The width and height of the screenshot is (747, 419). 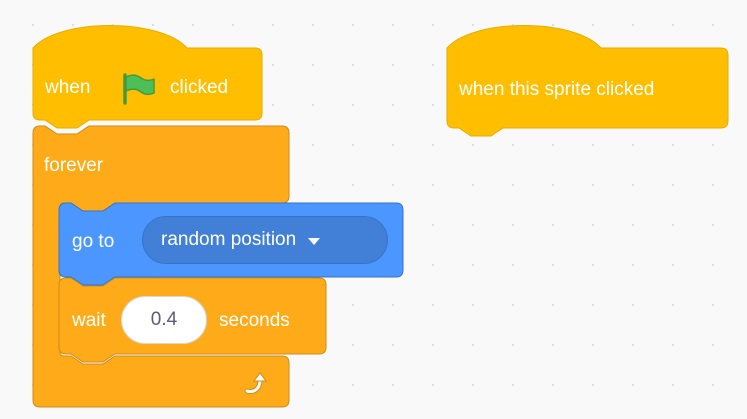 What do you see at coordinates (139, 89) in the screenshot?
I see `green-flag-icon` at bounding box center [139, 89].